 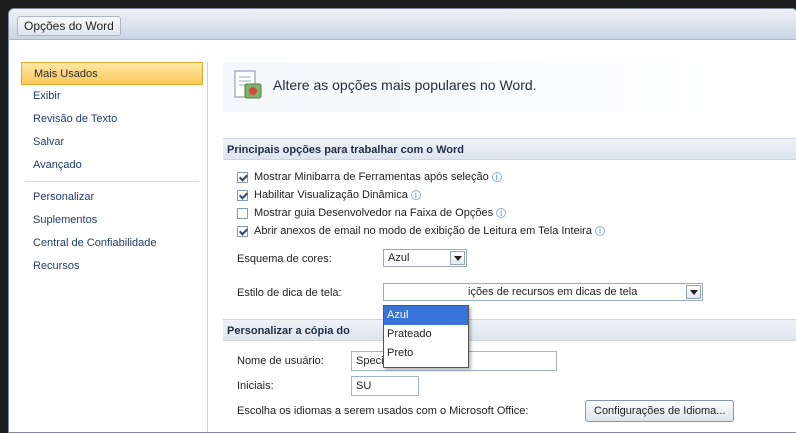 I want to click on sidebar-item-central-confiabilidade: Central de Confiabilidade, so click(x=112, y=243).